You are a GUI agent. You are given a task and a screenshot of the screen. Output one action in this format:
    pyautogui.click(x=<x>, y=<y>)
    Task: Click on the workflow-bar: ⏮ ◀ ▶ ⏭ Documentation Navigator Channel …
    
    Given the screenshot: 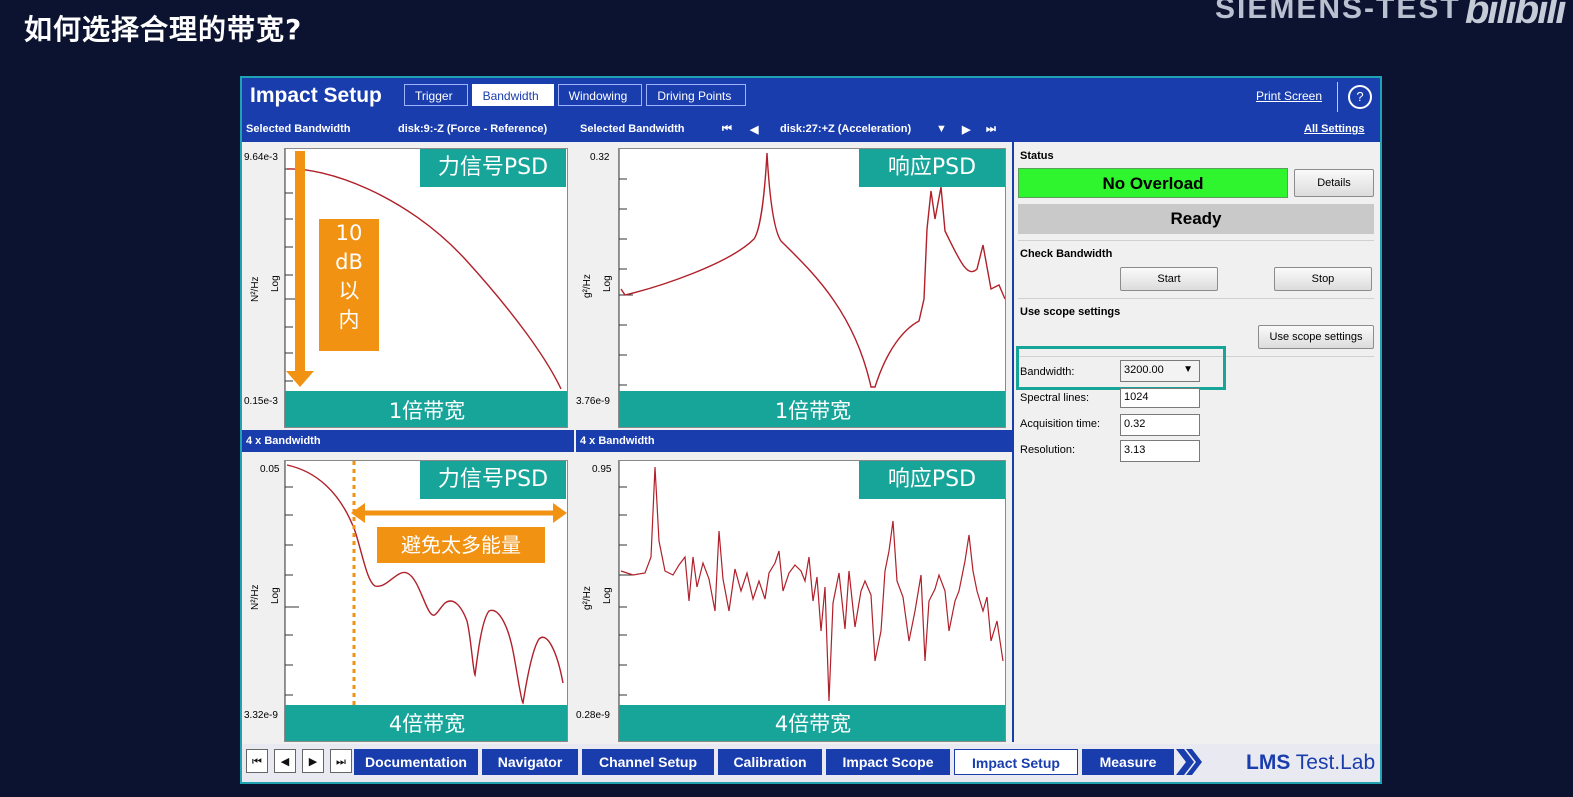 What is the action you would take?
    pyautogui.click(x=811, y=763)
    